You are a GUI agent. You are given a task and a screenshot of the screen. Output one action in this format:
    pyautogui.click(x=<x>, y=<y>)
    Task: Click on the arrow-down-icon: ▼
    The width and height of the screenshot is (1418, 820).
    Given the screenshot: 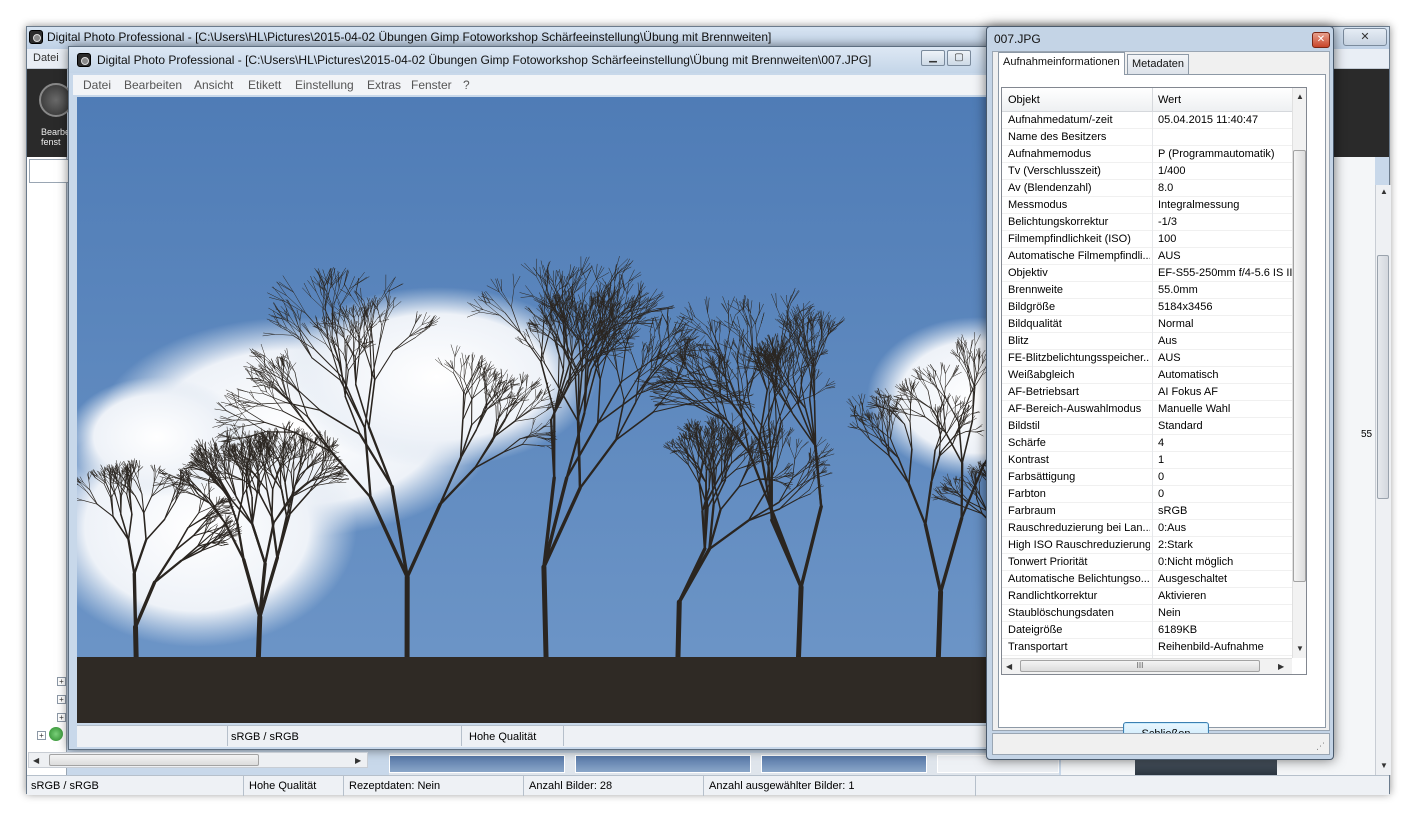 What is the action you would take?
    pyautogui.click(x=1384, y=765)
    